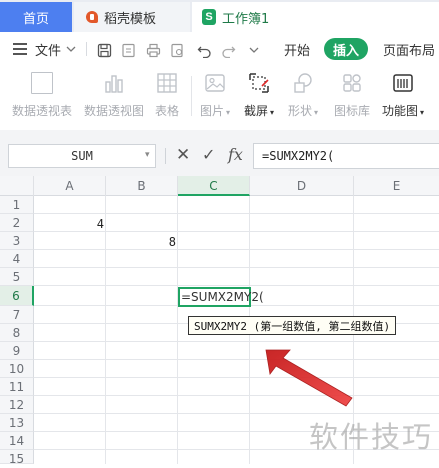  Describe the element at coordinates (114, 95) in the screenshot. I see `pivot-chart-button: 数据透视图` at that location.